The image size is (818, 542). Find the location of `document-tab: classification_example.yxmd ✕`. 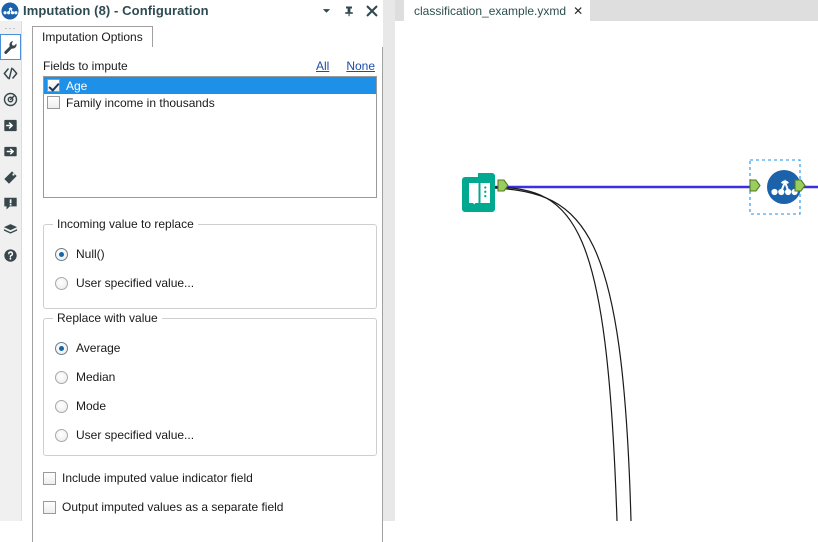

document-tab: classification_example.yxmd ✕ is located at coordinates (497, 10).